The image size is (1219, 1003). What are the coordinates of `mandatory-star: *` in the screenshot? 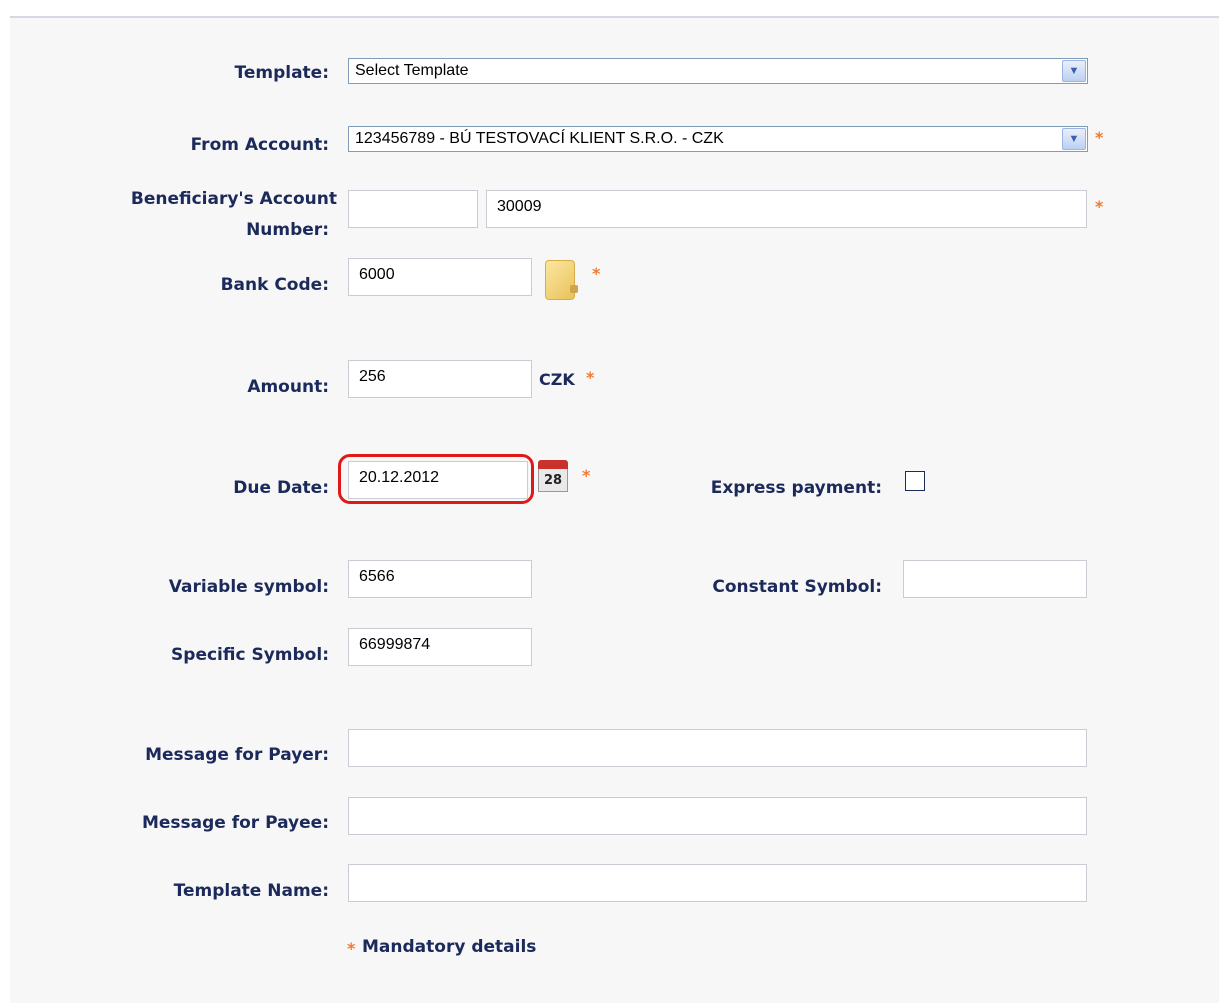 It's located at (351, 948).